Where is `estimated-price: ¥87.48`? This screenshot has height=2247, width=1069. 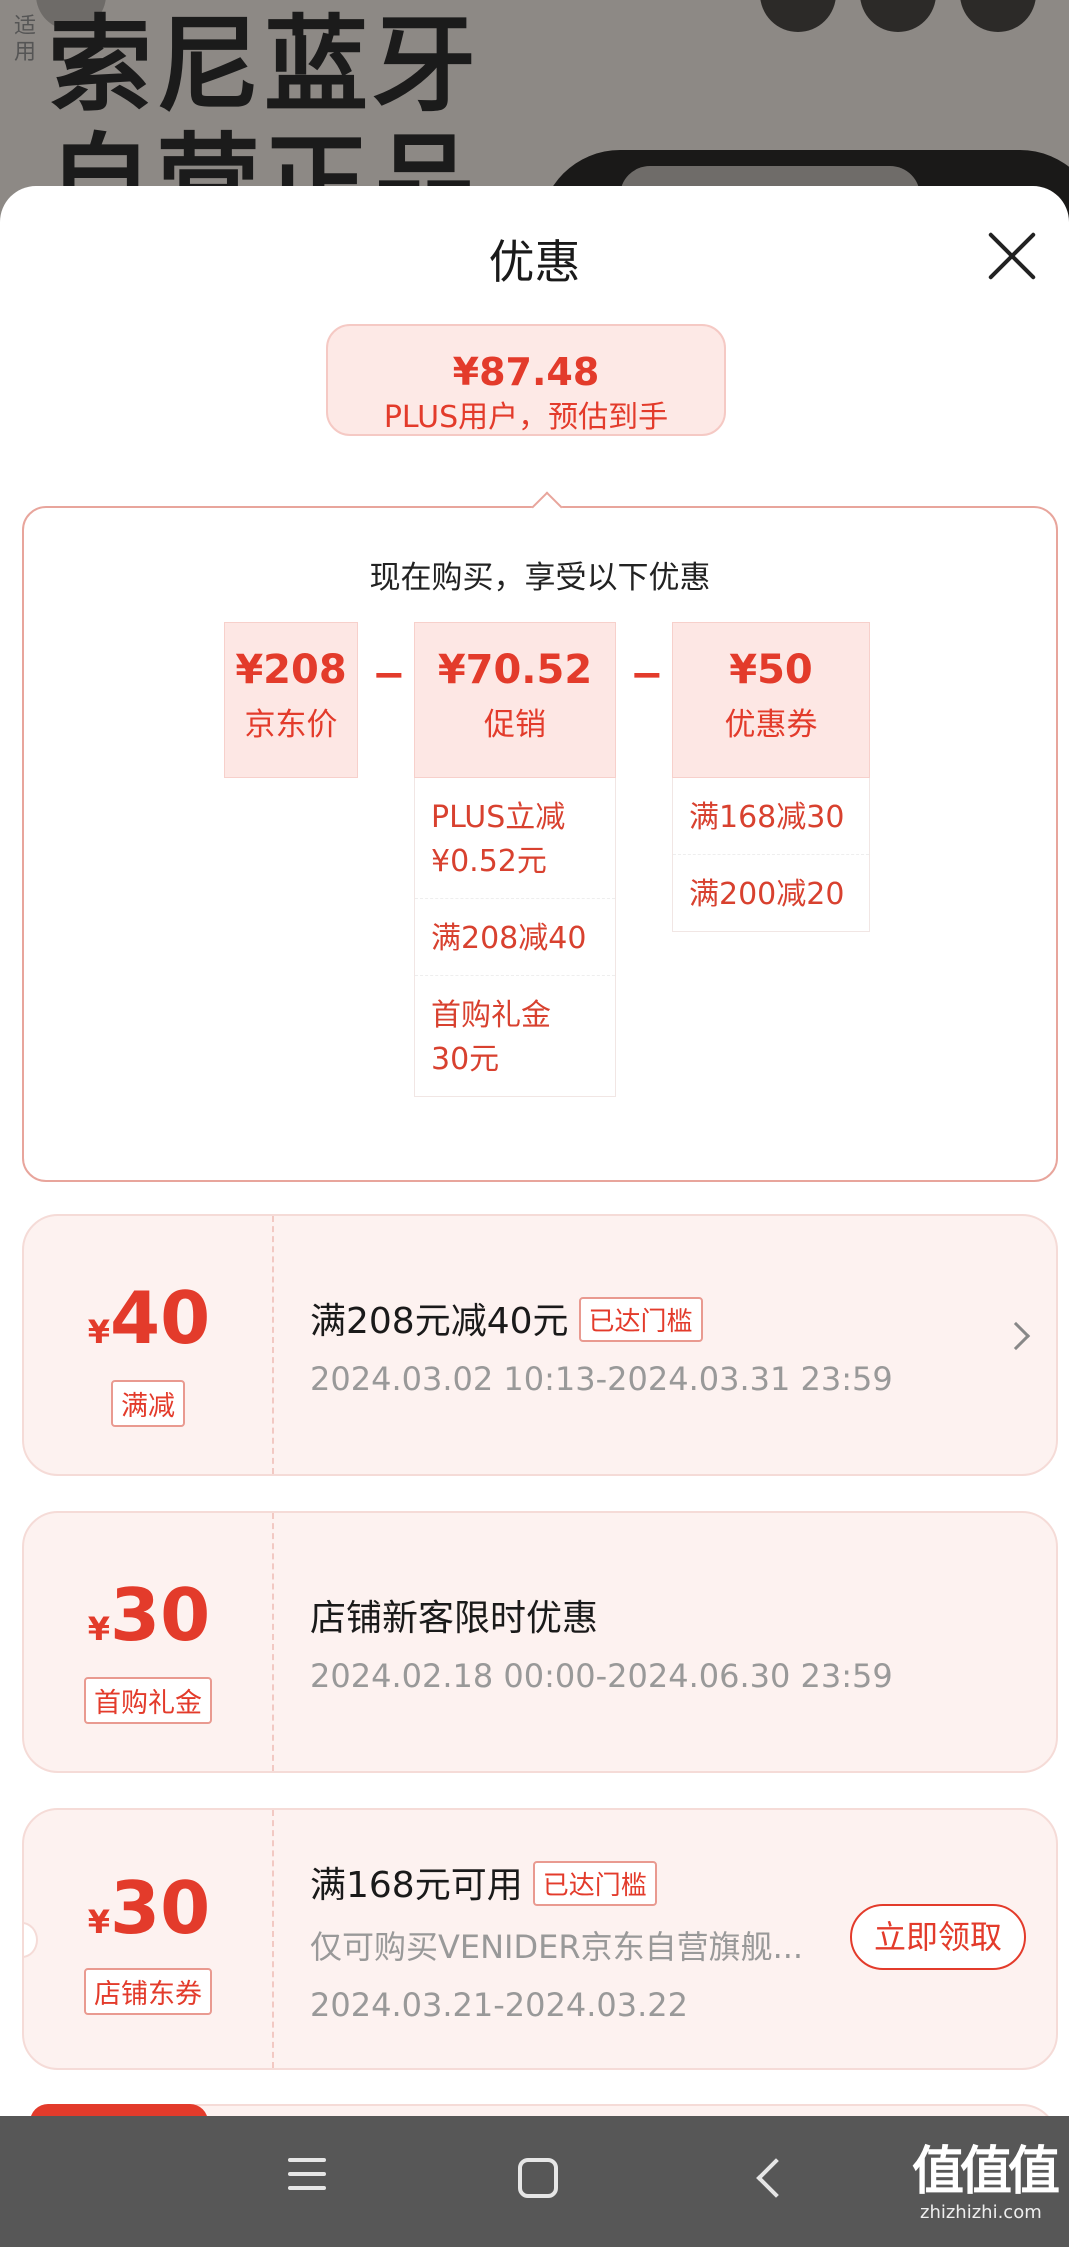 estimated-price: ¥87.48 is located at coordinates (526, 372).